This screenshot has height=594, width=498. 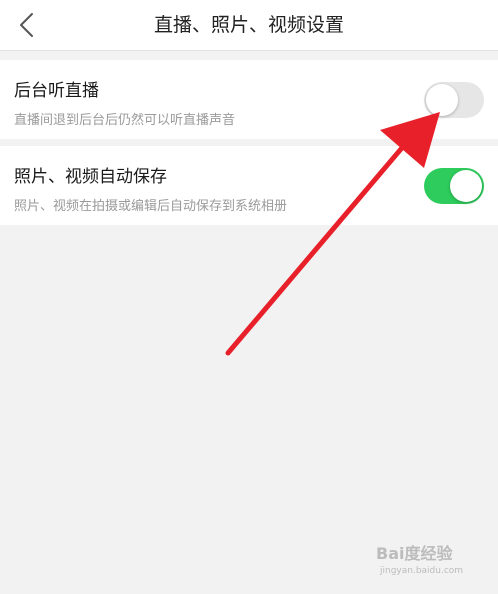 I want to click on setting-title: 后台听直播, so click(x=56, y=91).